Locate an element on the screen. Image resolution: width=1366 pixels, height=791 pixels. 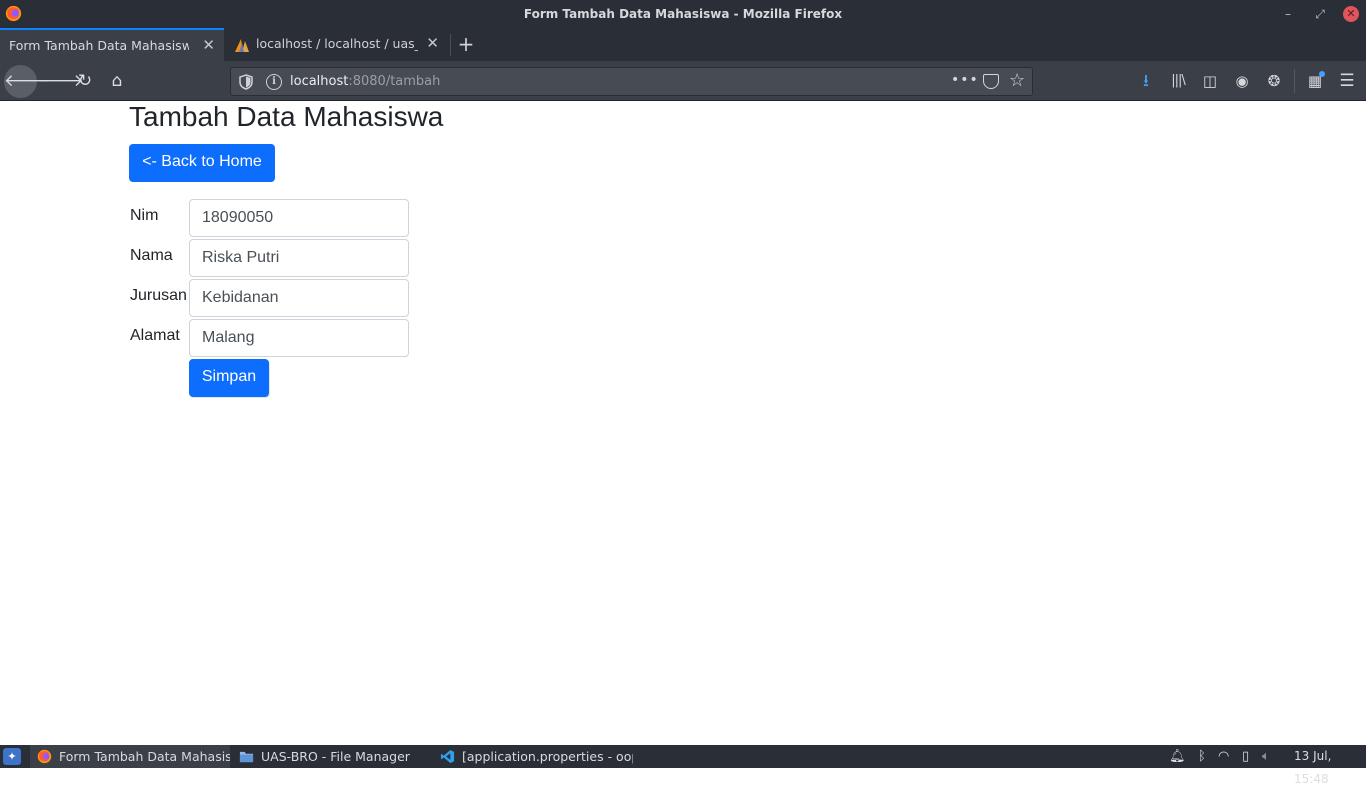
firefox-icon is located at coordinates (44, 756).